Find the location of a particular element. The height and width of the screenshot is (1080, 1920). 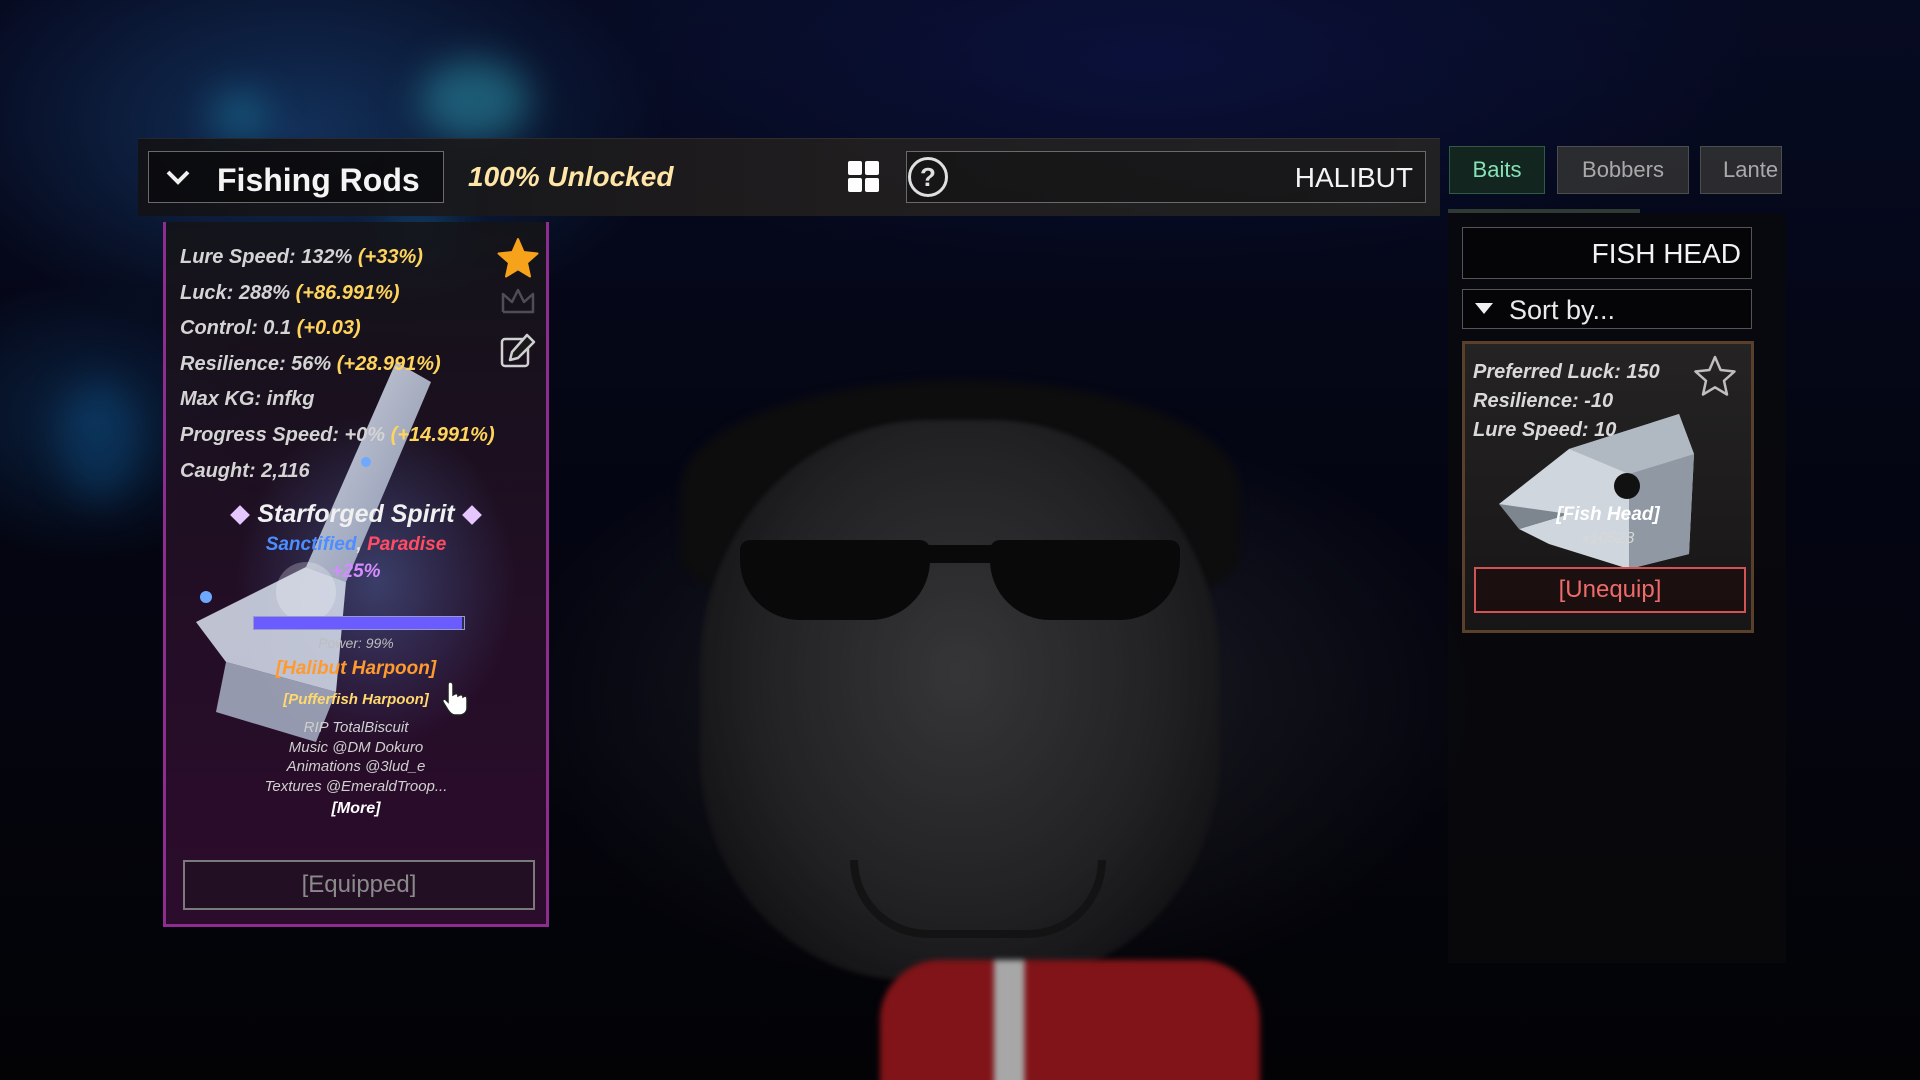

edit-icon is located at coordinates (518, 351).